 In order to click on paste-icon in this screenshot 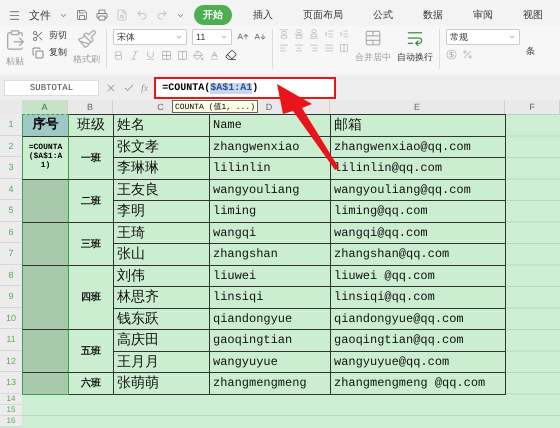, I will do `click(15, 40)`.